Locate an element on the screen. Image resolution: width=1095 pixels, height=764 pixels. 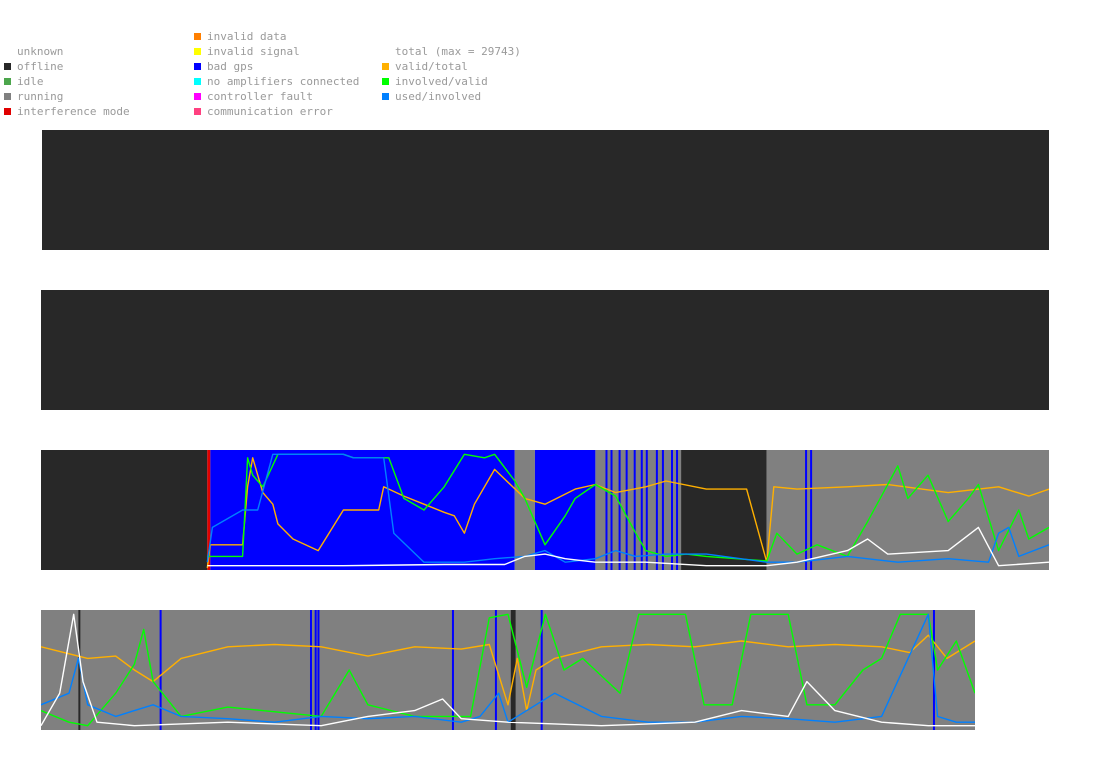
legend-item-invalid-data: invalid data is located at coordinates (276, 36).